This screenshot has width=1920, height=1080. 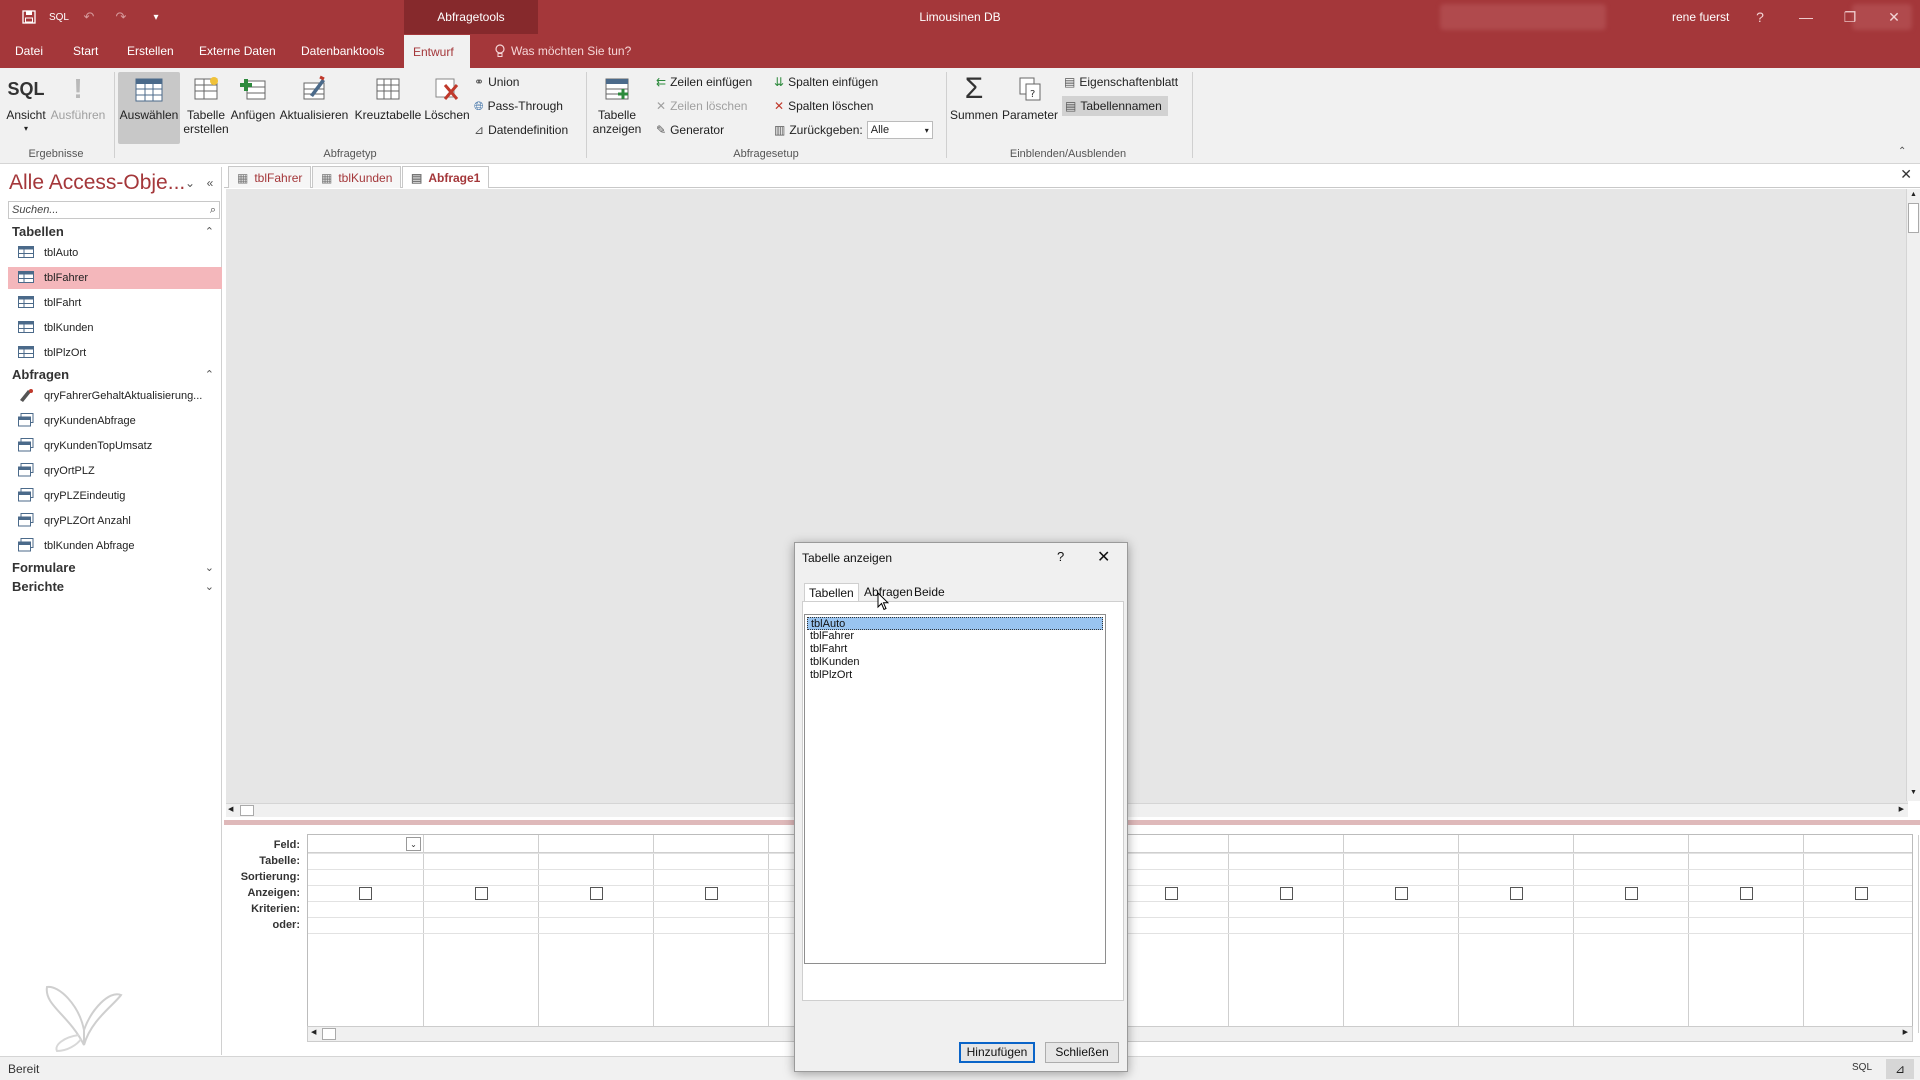 I want to click on nav-item-tblauto: tblAuto, so click(x=115, y=253).